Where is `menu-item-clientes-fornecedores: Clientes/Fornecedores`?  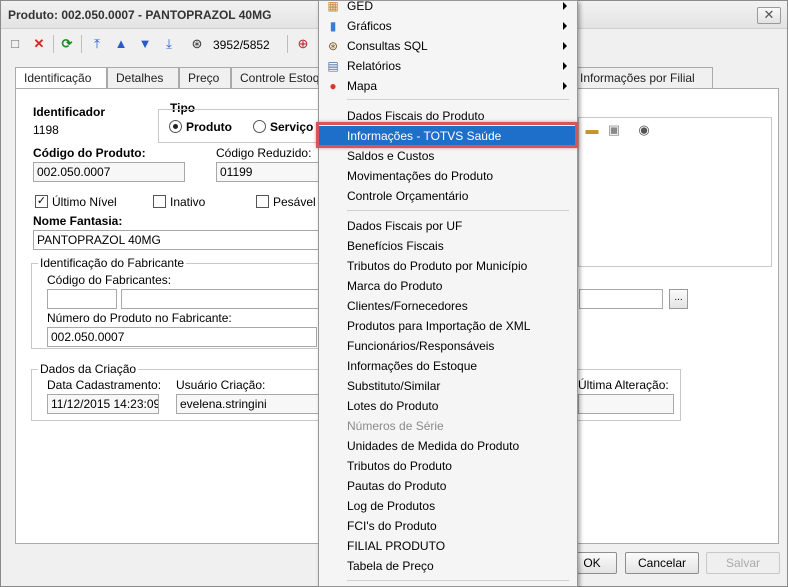
menu-item-clientes-fornecedores: Clientes/Fornecedores is located at coordinates (448, 306).